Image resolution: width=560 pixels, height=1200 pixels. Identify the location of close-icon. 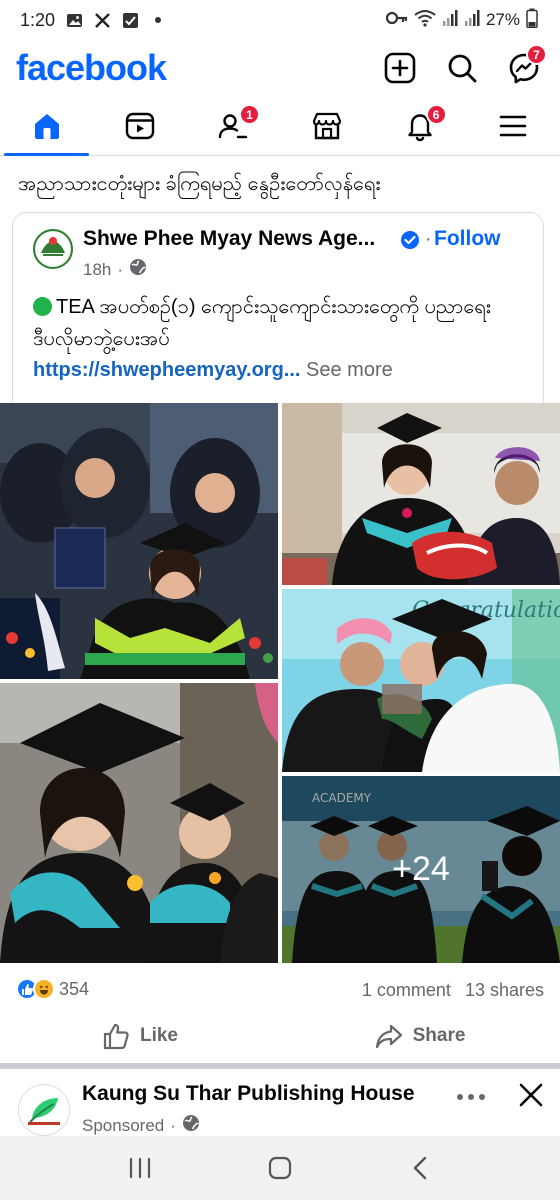
(531, 1095).